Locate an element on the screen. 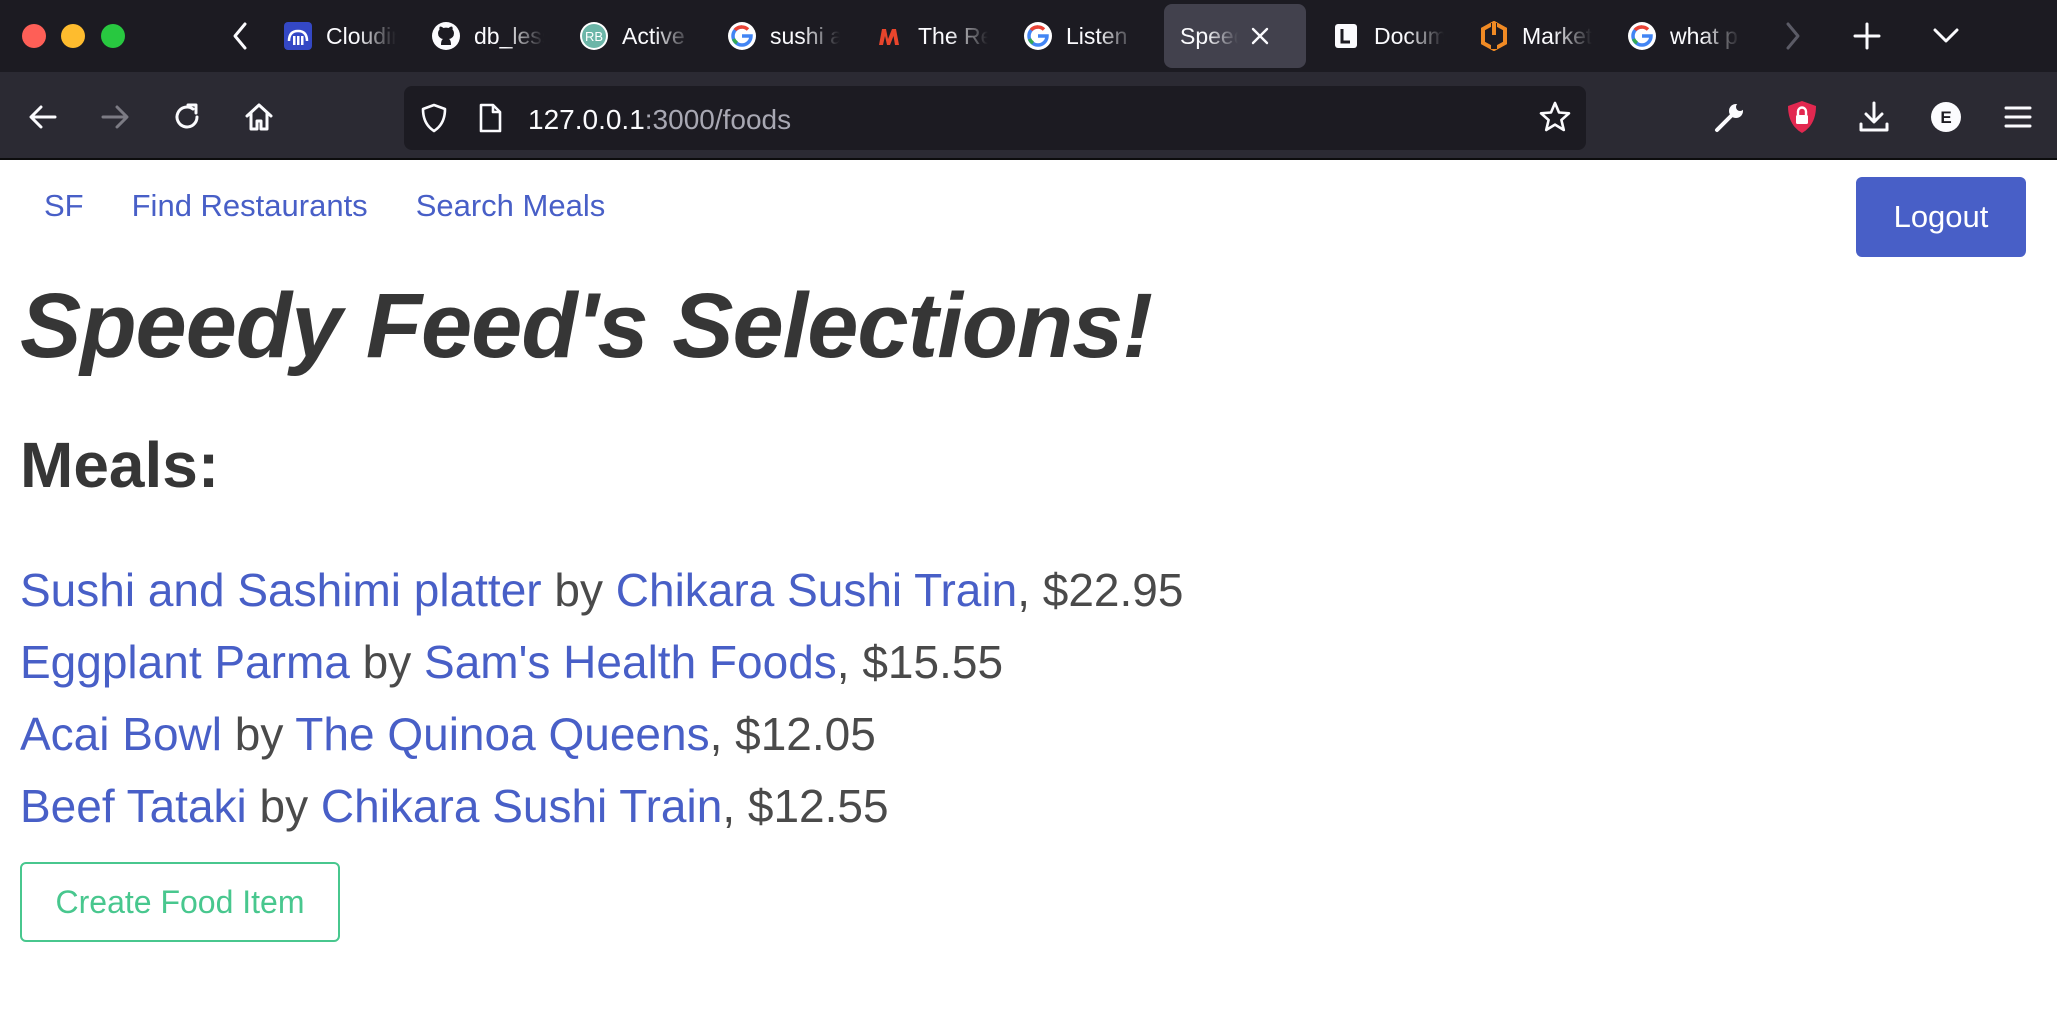 This screenshot has height=1024, width=2057. tab-what-p: what p is located at coordinates (1677, 36).